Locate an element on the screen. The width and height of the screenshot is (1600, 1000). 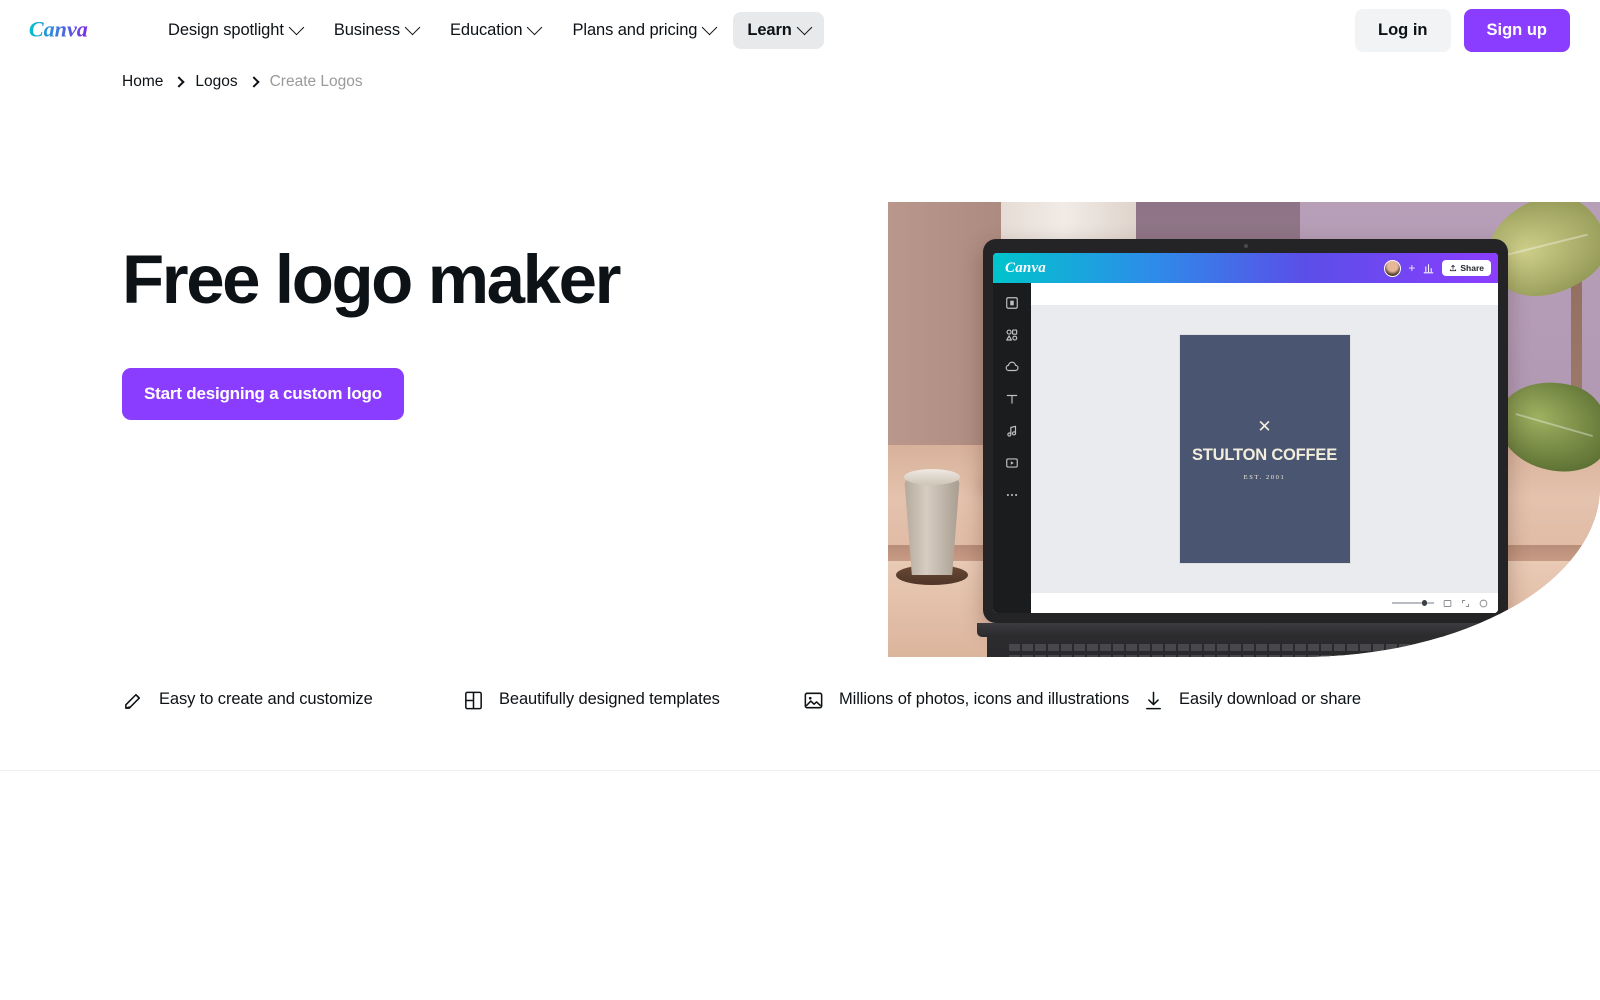
pencil-edit-icon is located at coordinates (133, 701).